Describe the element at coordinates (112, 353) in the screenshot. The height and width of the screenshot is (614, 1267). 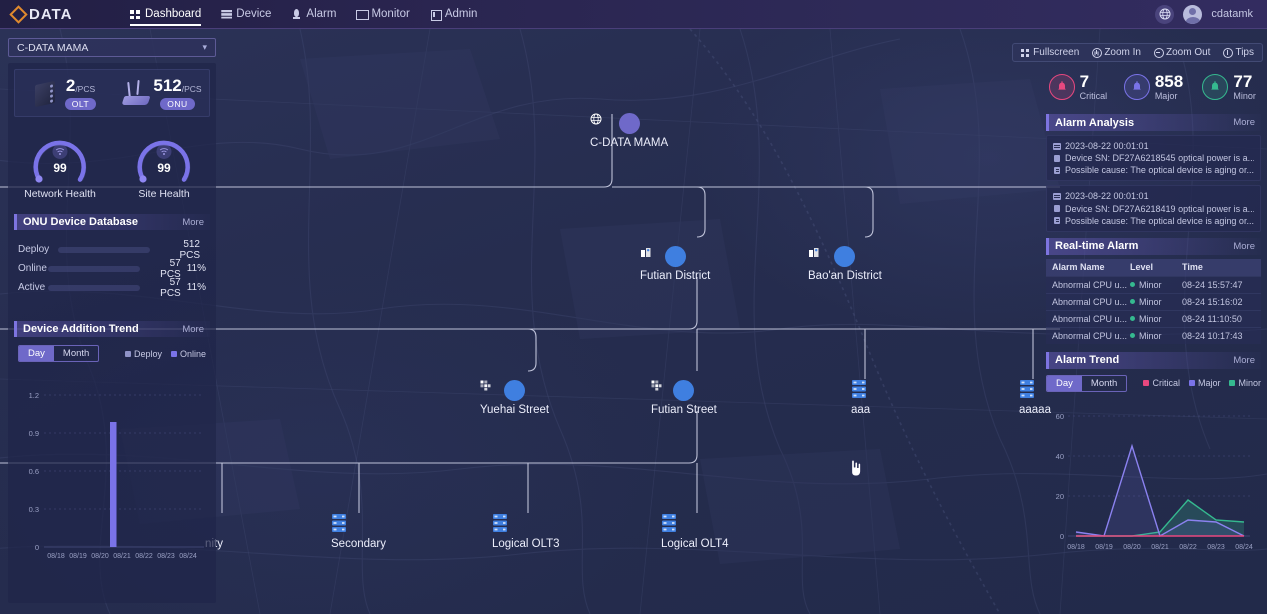
I see `device-trend-controls: Day Month Deploy Online` at that location.